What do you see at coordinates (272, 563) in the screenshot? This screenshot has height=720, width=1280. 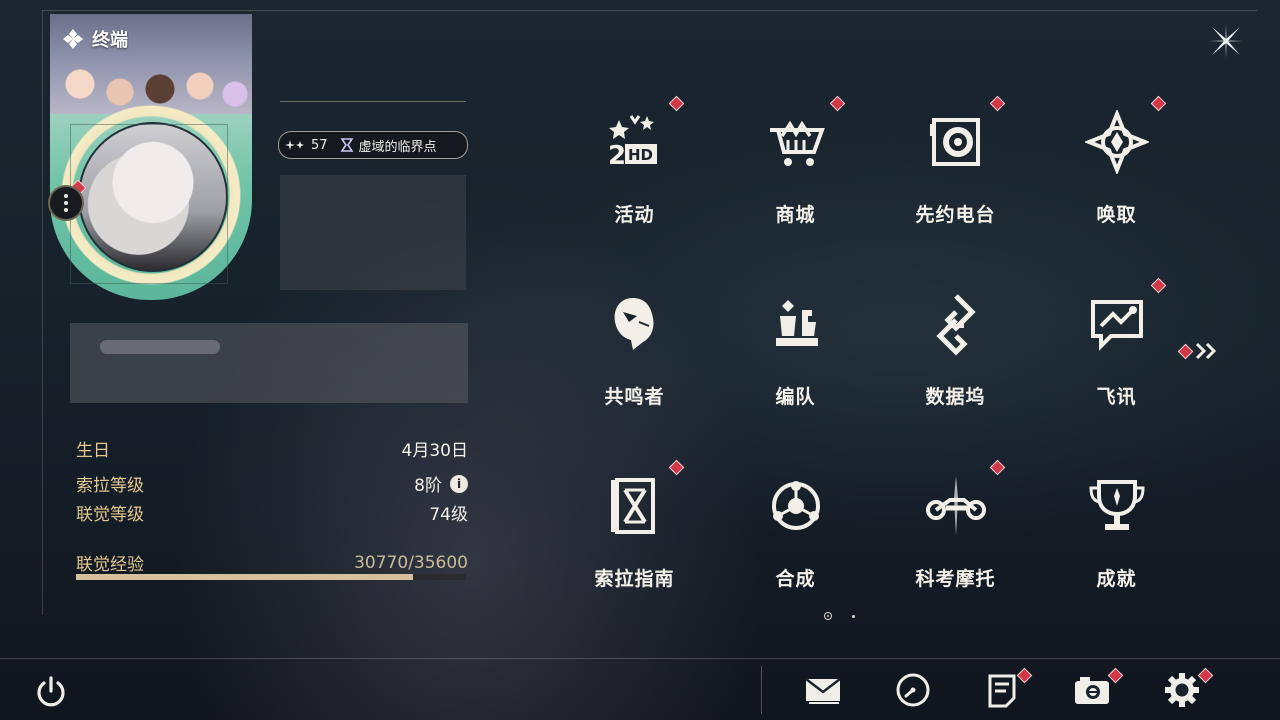 I see `union-exp-row: 联觉经验 30770/35600` at bounding box center [272, 563].